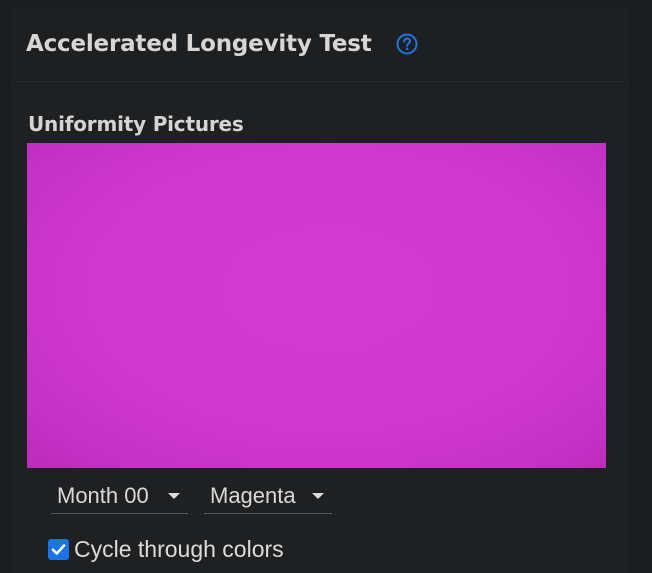 Image resolution: width=652 pixels, height=573 pixels. Describe the element at coordinates (199, 44) in the screenshot. I see `panel-title: Accelerated Longevity Test` at that location.